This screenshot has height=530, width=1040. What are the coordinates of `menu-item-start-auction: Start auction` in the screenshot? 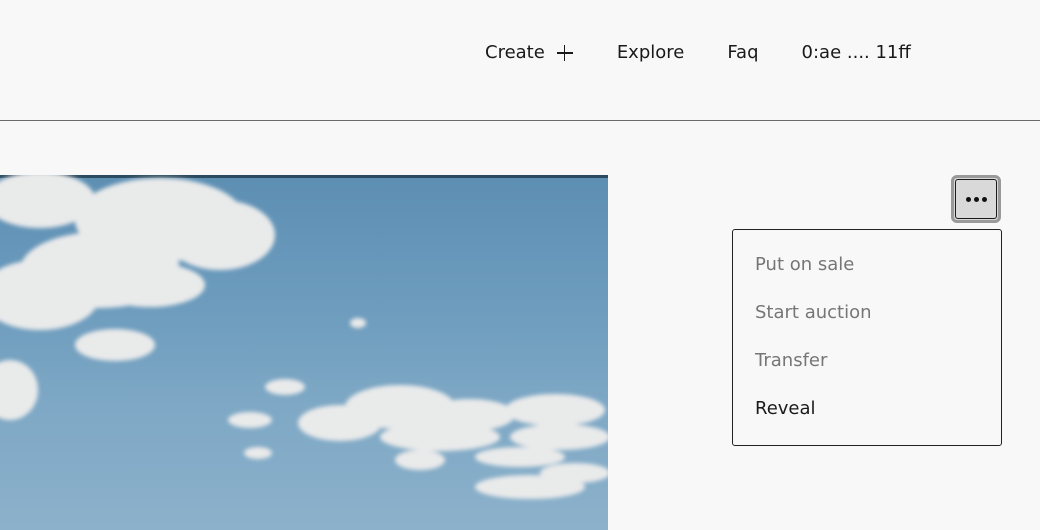 It's located at (867, 321).